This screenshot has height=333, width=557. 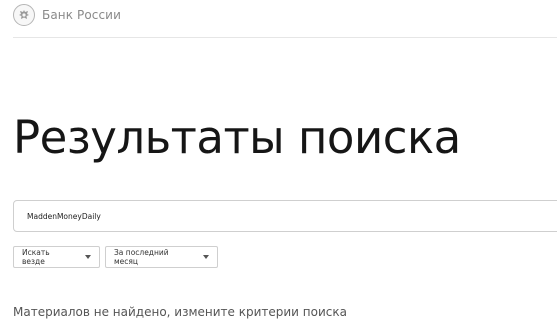 I want to click on search-box, so click(x=285, y=216).